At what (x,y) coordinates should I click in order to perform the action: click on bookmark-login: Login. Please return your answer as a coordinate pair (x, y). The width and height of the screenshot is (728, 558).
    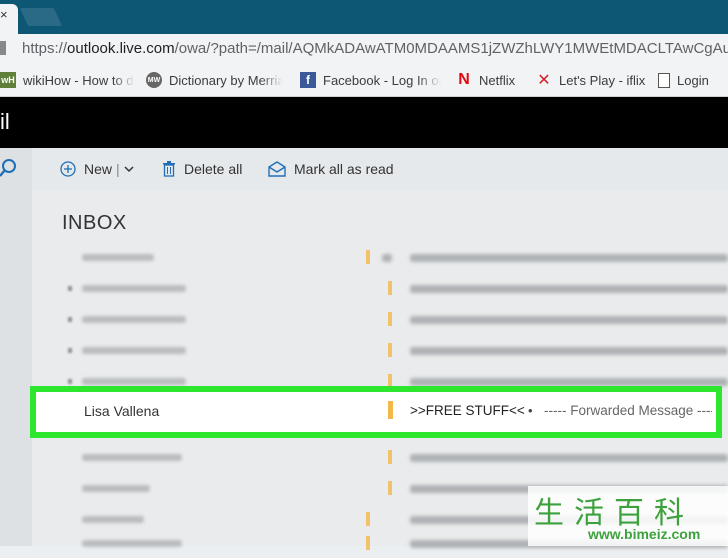
    Looking at the image, I should click on (693, 80).